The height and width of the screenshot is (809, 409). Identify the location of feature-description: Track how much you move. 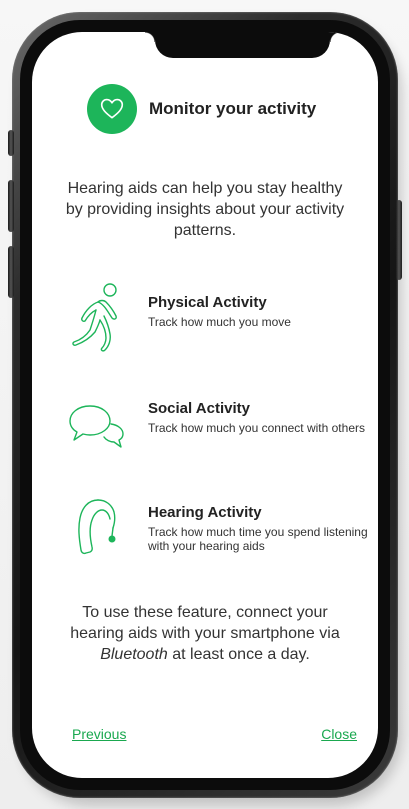
(219, 322).